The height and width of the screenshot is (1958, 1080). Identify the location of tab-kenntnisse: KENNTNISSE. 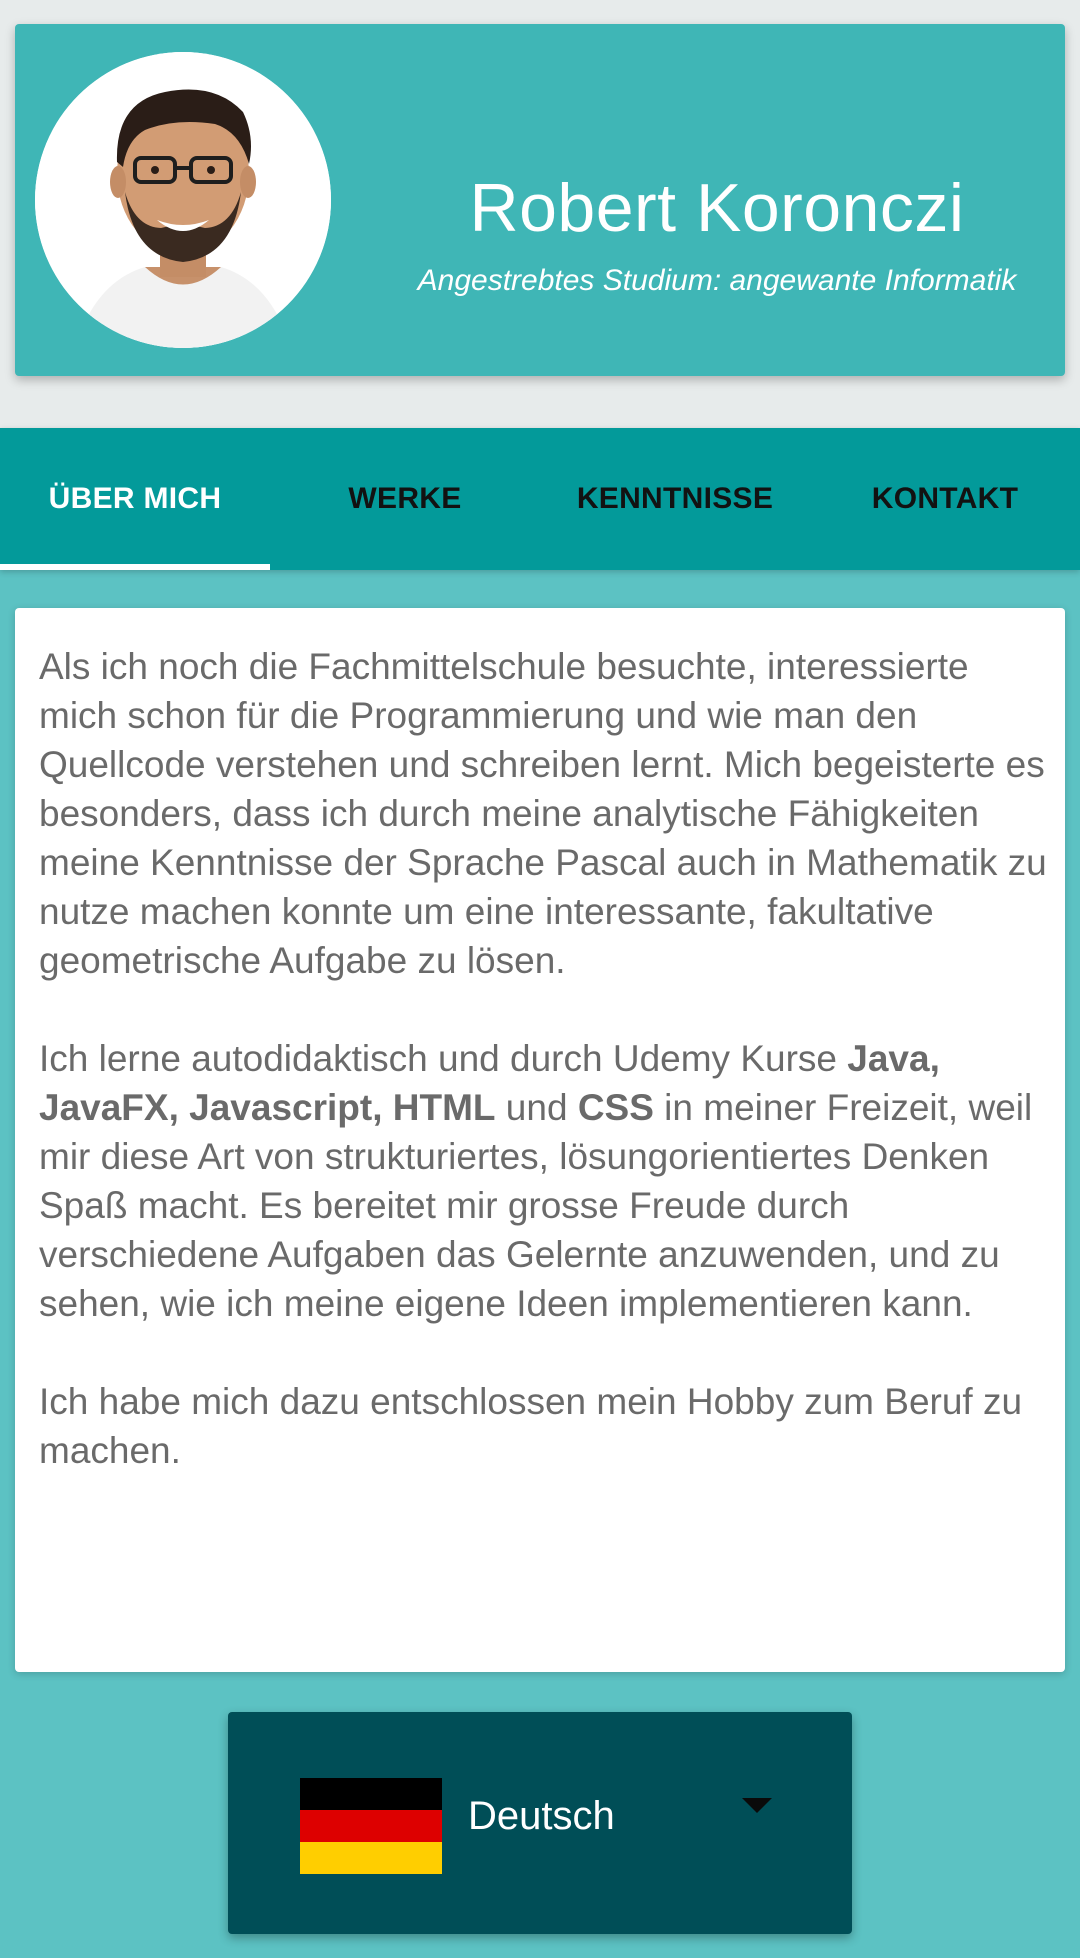
(675, 499).